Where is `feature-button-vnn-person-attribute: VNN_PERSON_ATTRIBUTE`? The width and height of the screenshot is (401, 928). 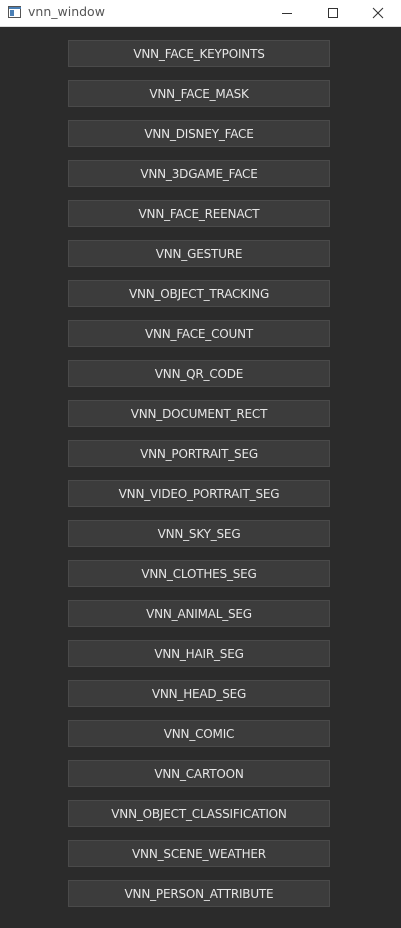 feature-button-vnn-person-attribute: VNN_PERSON_ATTRIBUTE is located at coordinates (199, 893).